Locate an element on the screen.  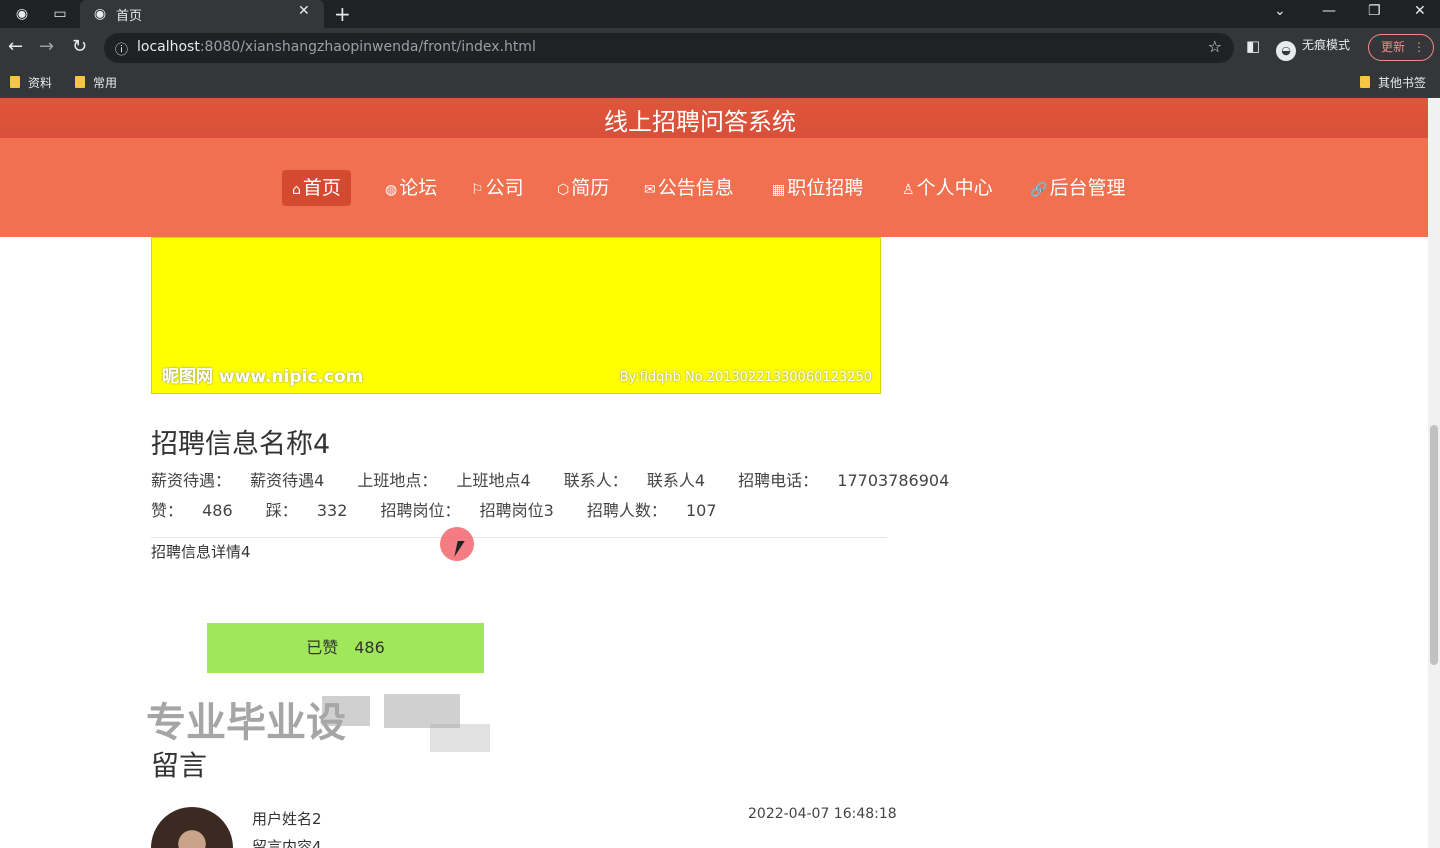
nav-label: 简历 is located at coordinates (590, 188).